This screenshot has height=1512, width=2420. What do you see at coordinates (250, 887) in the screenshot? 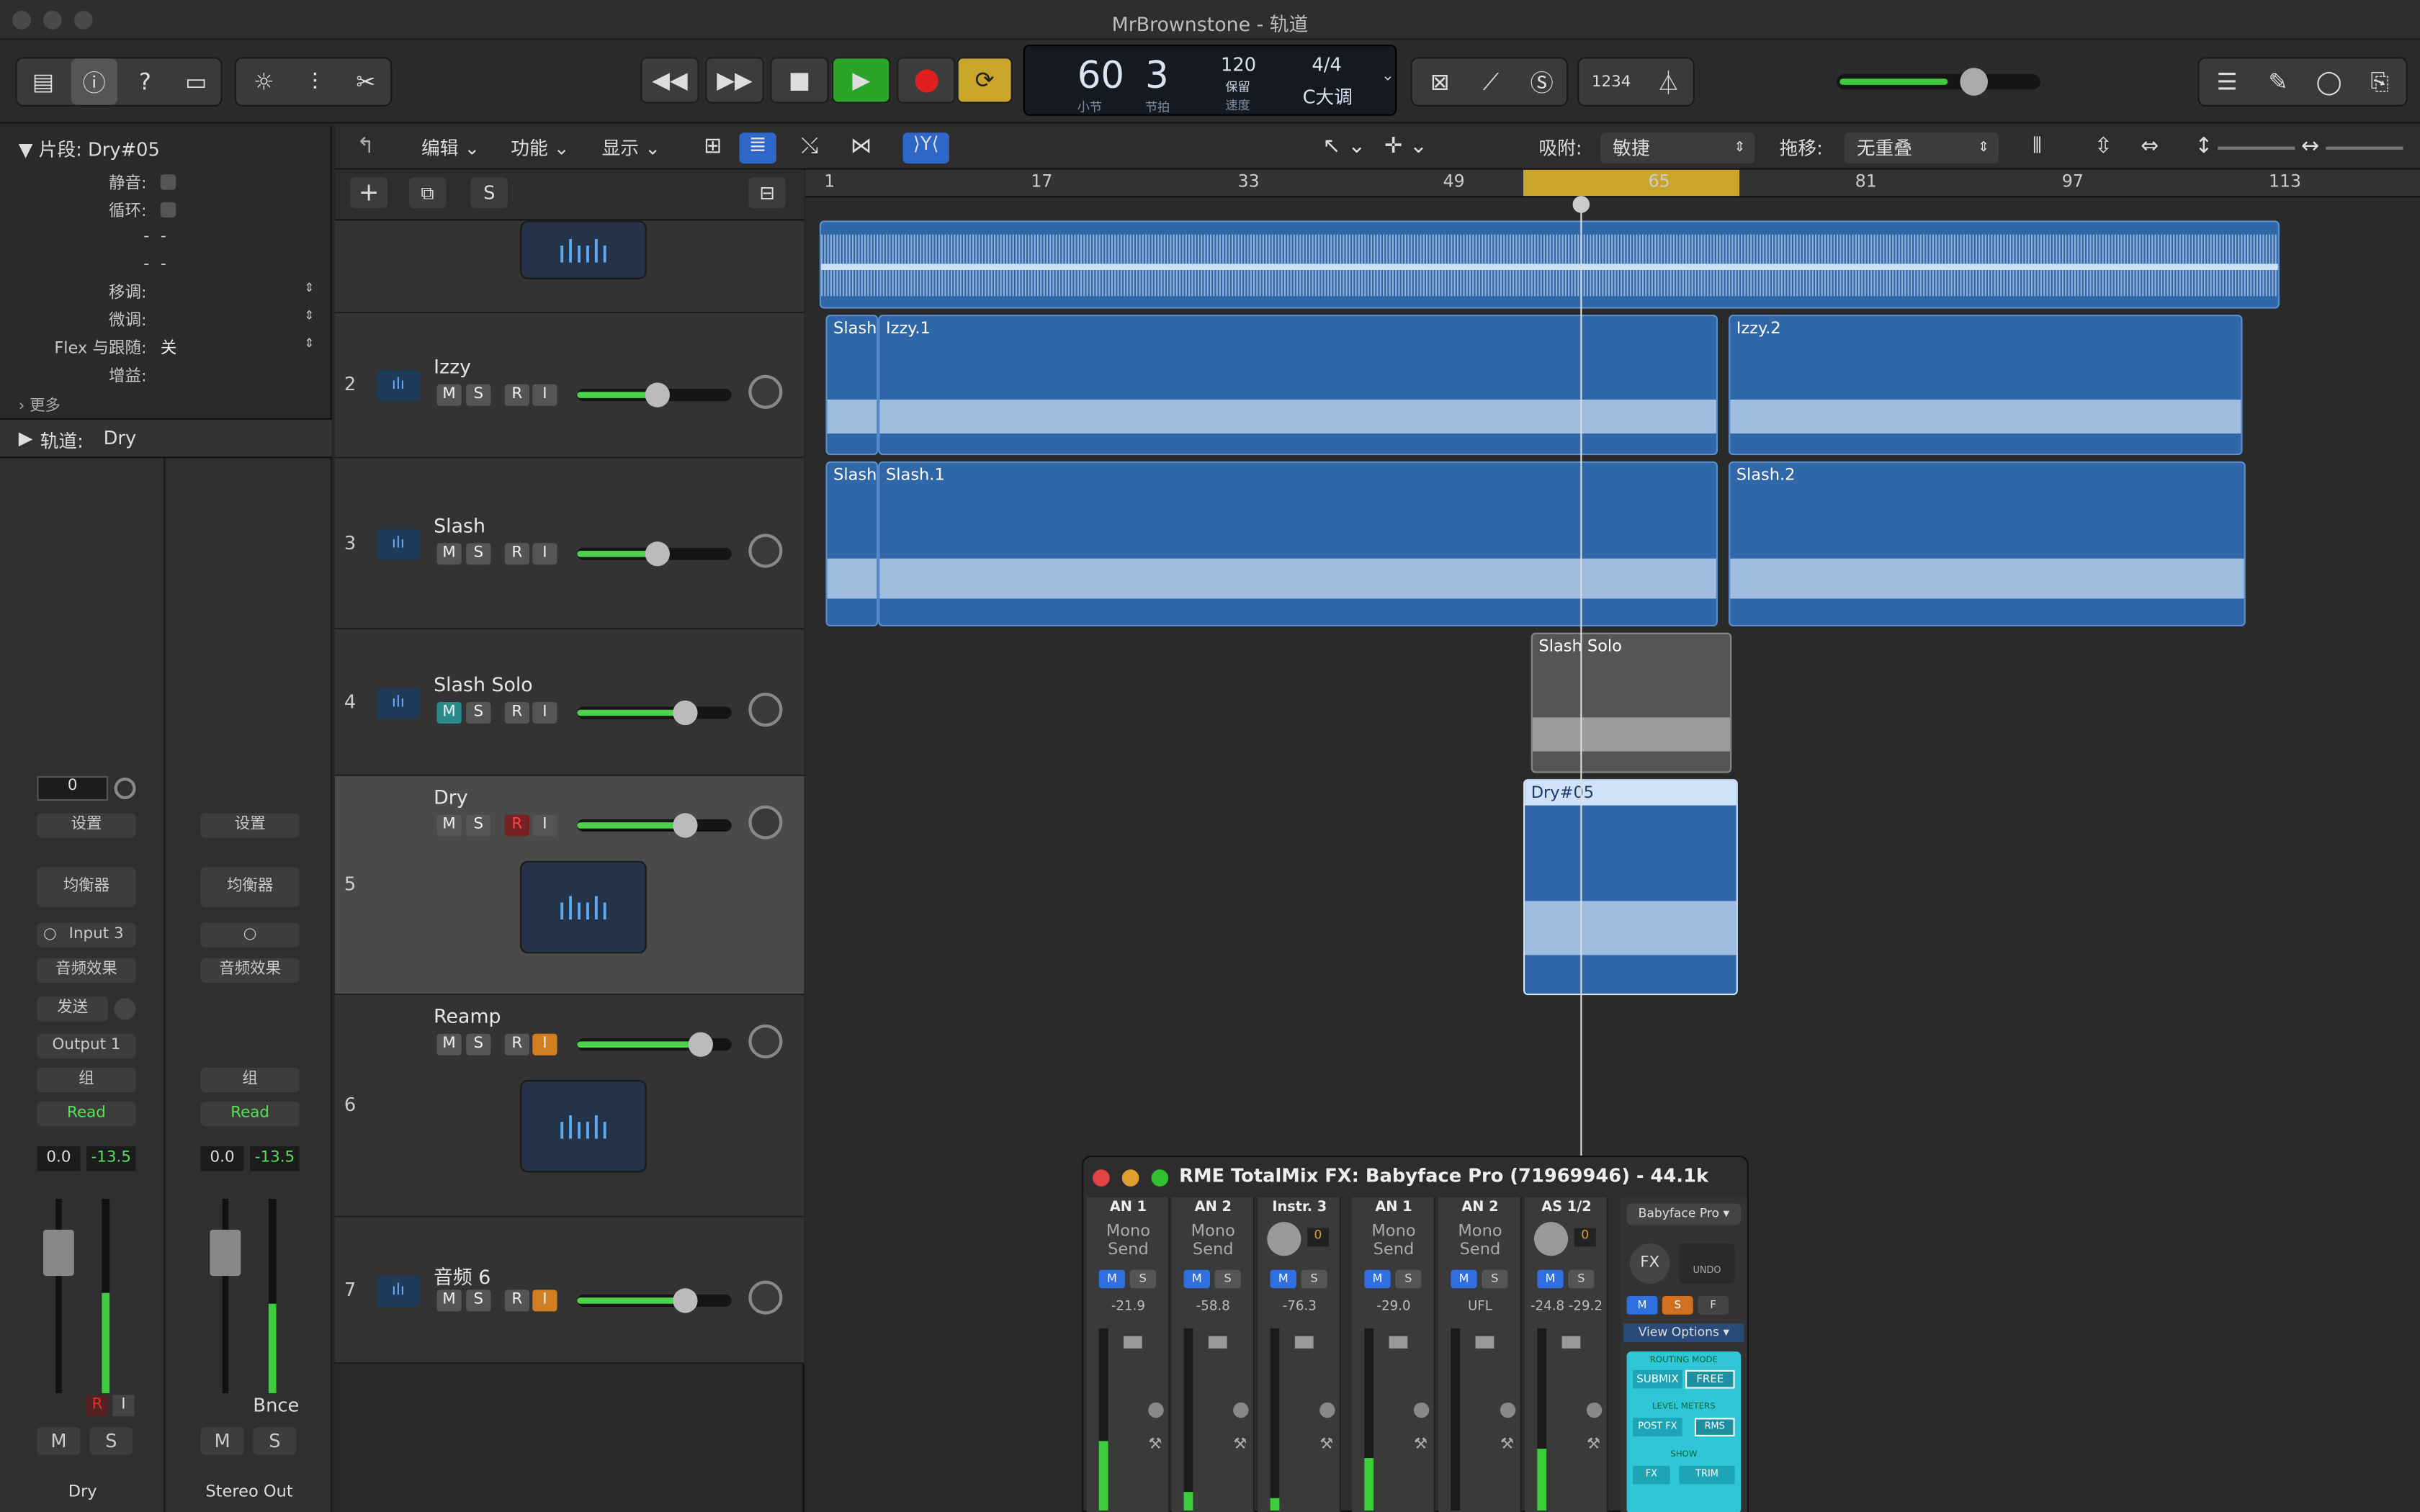
I see `eq-button: 均衡器` at bounding box center [250, 887].